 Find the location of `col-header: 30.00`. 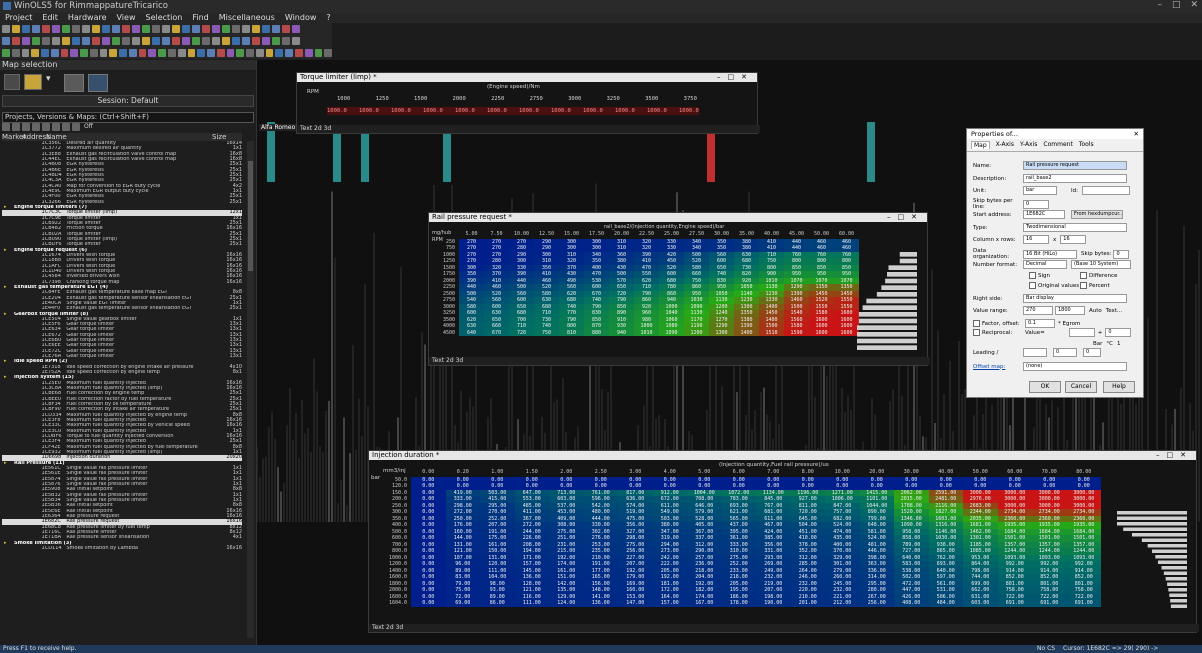

col-header: 30.00 is located at coordinates (721, 234).